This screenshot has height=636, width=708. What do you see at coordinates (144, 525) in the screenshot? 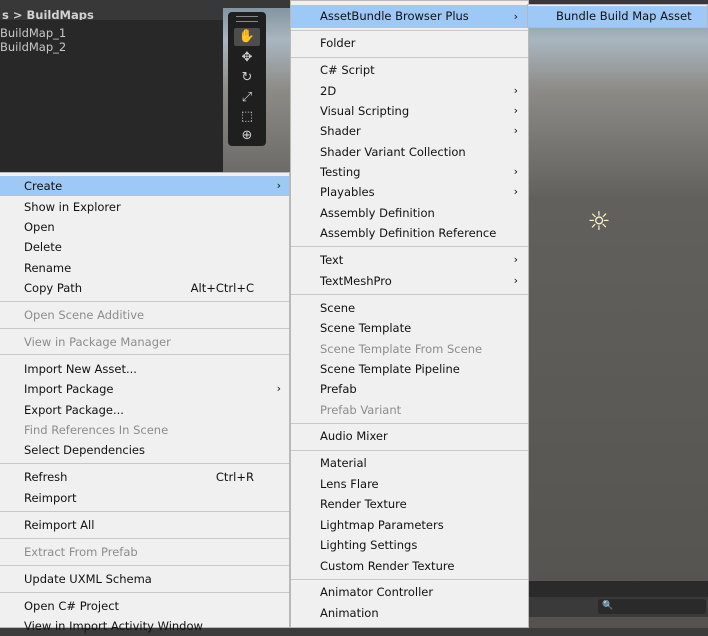
I see `menu-item-reimport-all: Reimport All` at bounding box center [144, 525].